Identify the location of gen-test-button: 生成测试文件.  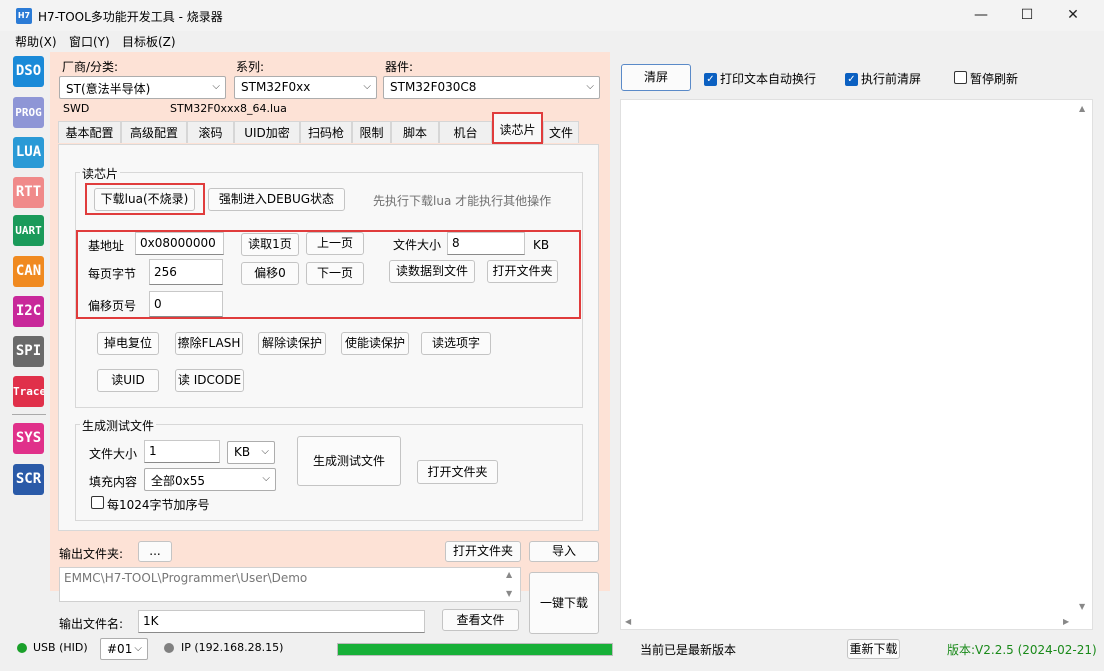
(349, 461).